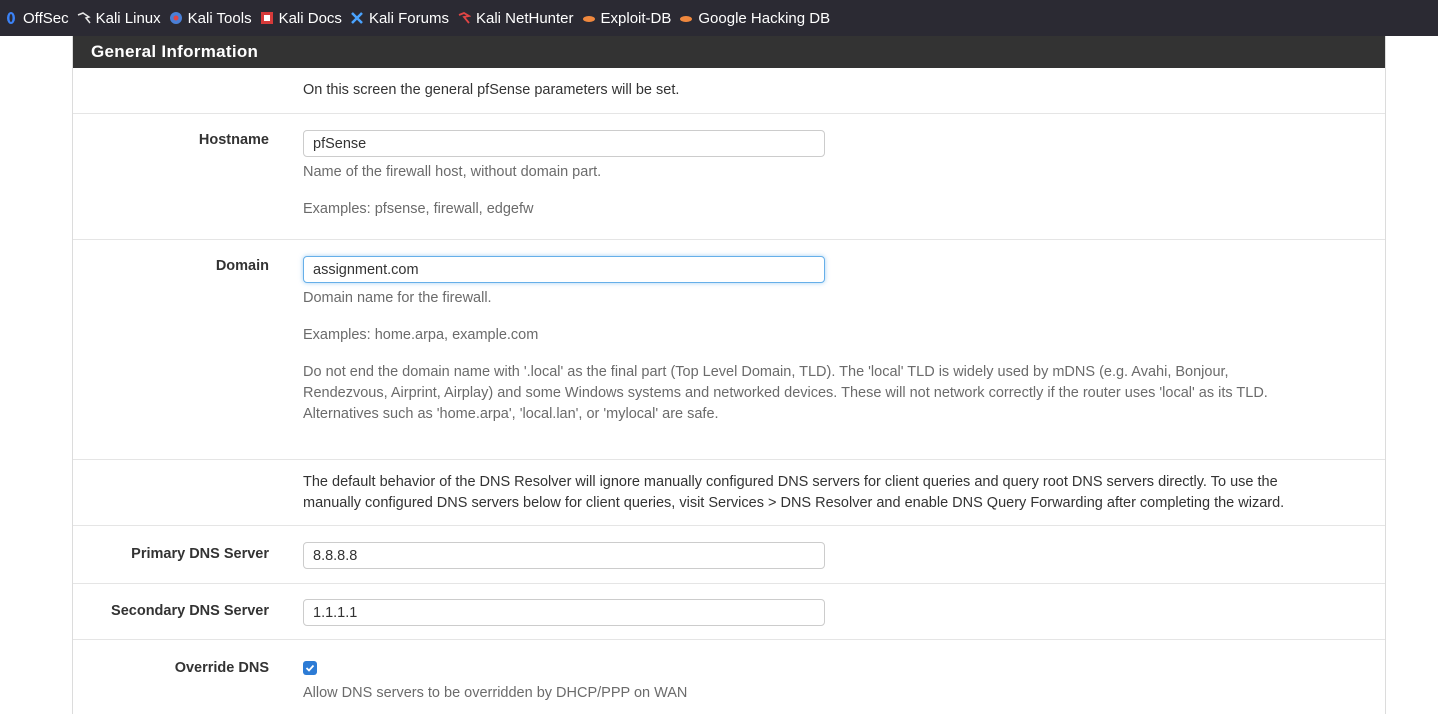 The height and width of the screenshot is (714, 1438). What do you see at coordinates (686, 18) in the screenshot?
I see `ghdb-icon` at bounding box center [686, 18].